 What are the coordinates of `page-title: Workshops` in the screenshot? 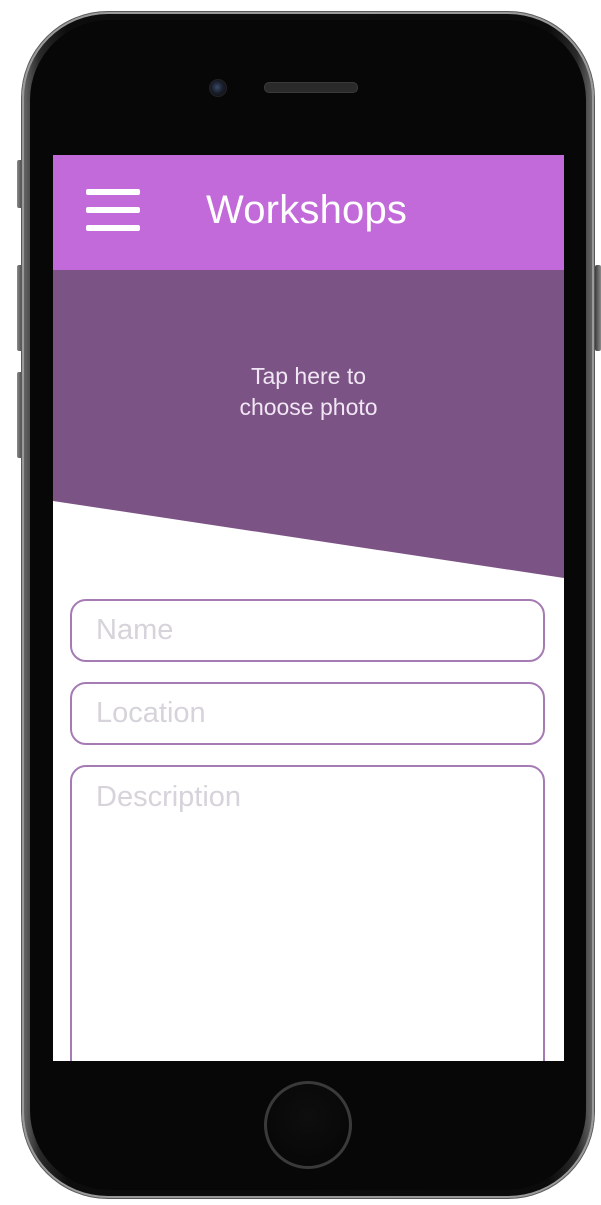 It's located at (307, 210).